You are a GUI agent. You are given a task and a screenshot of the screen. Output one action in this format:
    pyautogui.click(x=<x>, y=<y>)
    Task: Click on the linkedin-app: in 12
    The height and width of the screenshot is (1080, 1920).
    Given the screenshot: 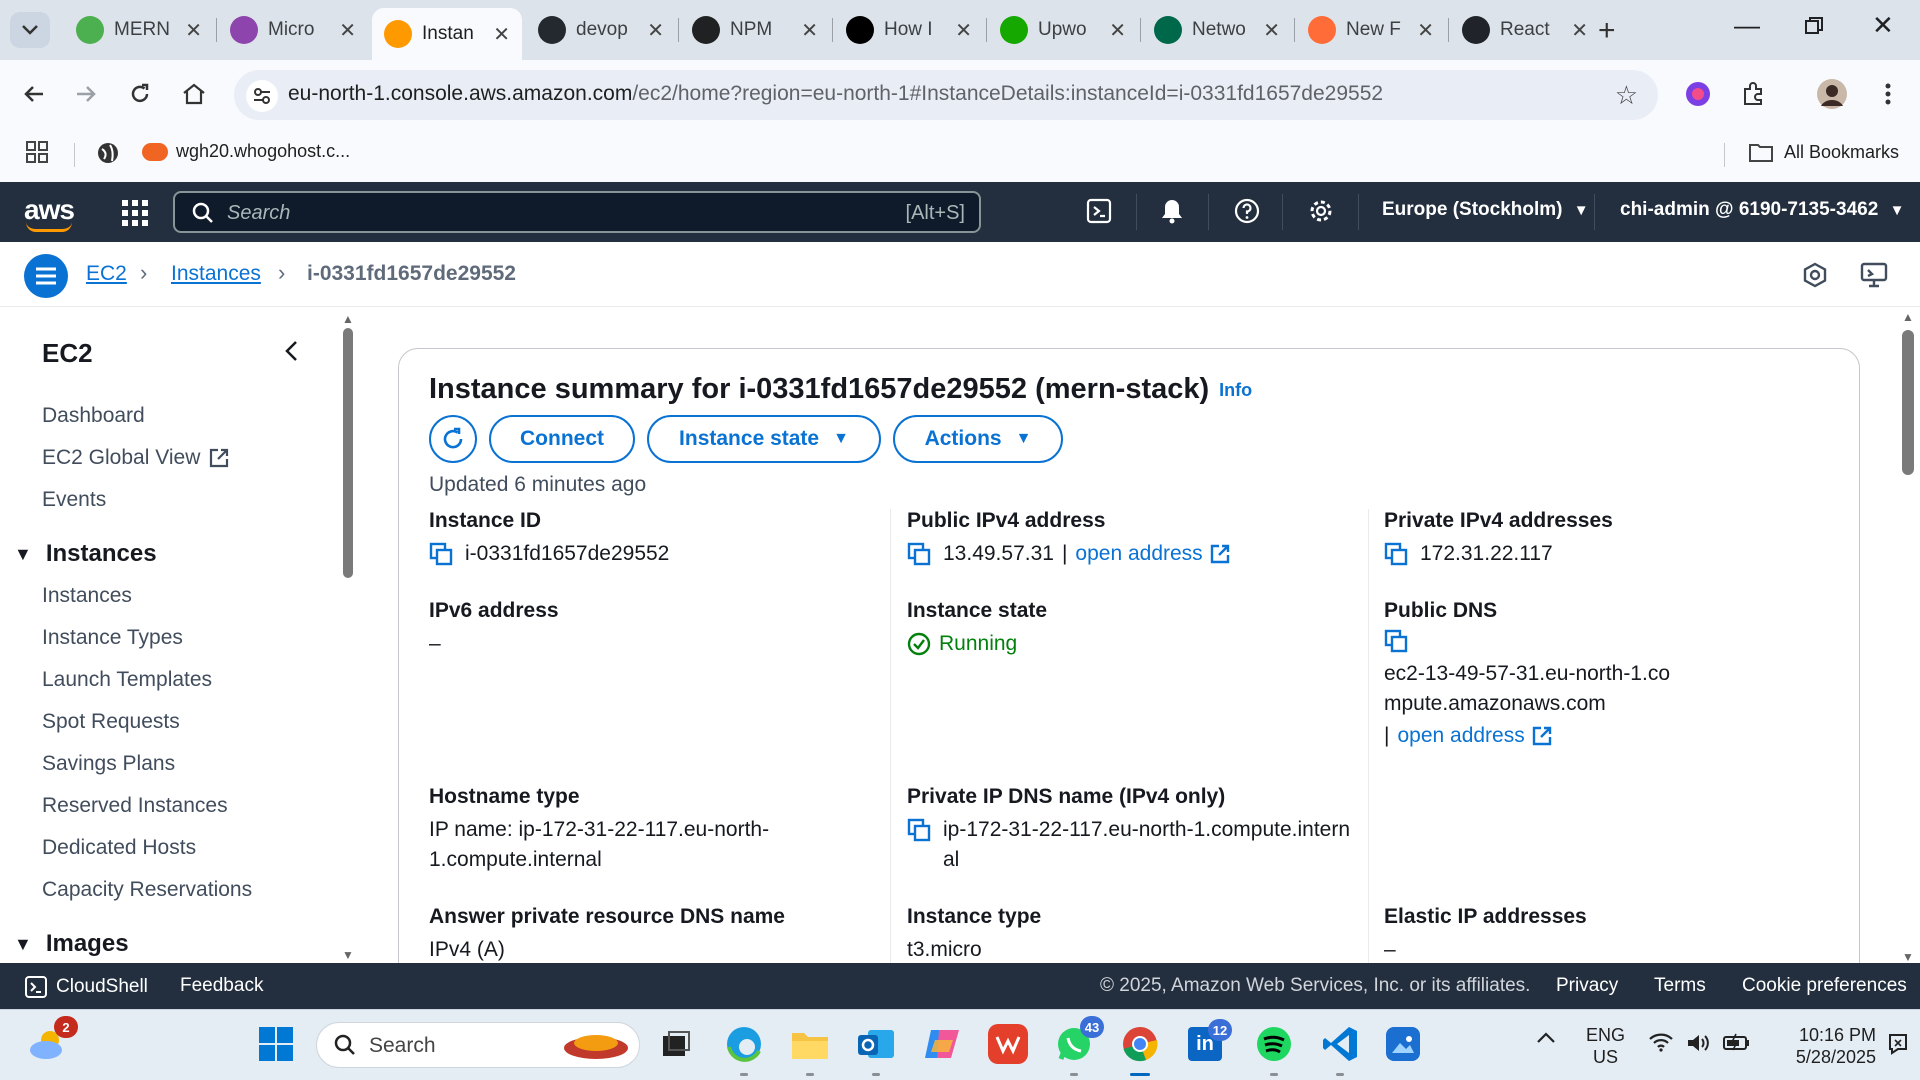 What is the action you would take?
    pyautogui.click(x=1210, y=1040)
    